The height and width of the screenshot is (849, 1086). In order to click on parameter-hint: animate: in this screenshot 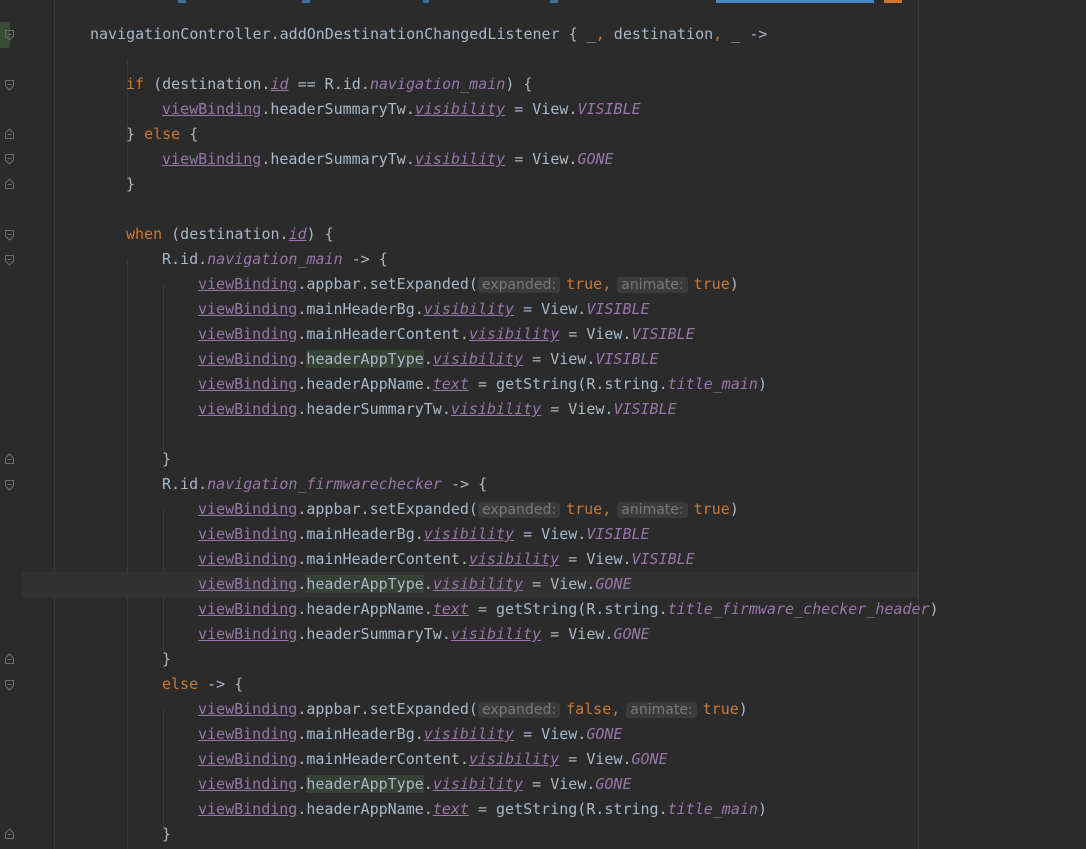, I will do `click(652, 510)`.